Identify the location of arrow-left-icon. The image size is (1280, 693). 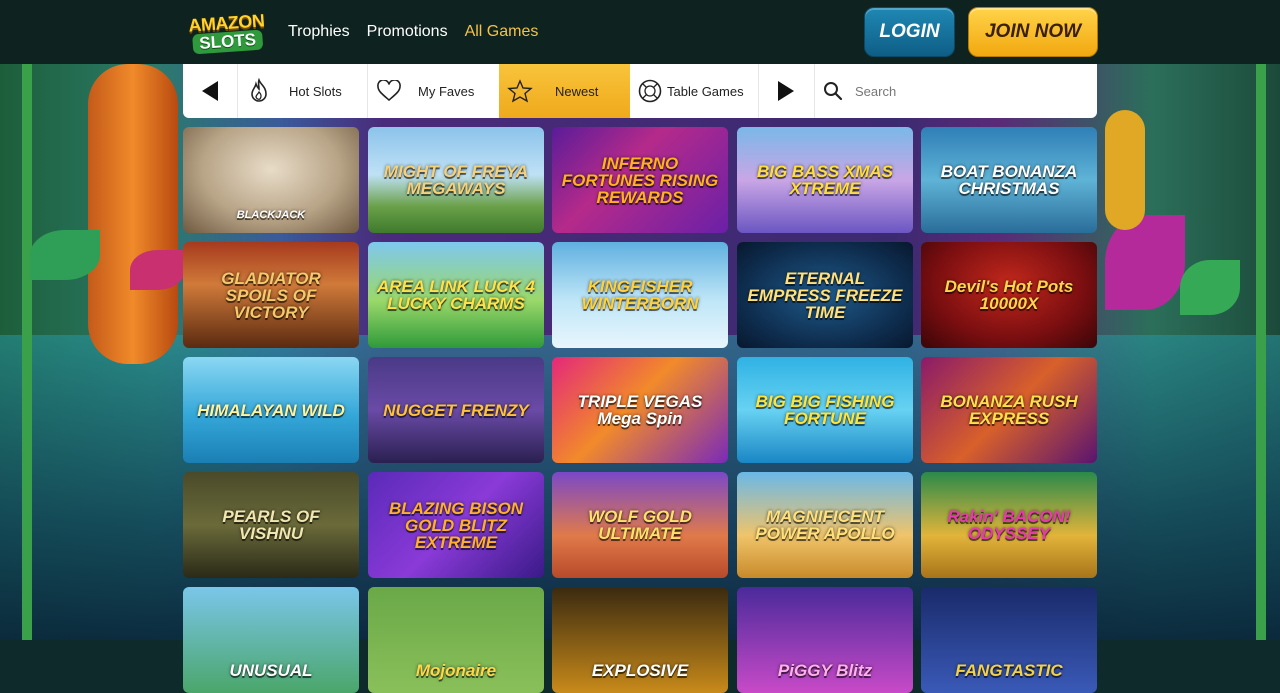
(210, 91).